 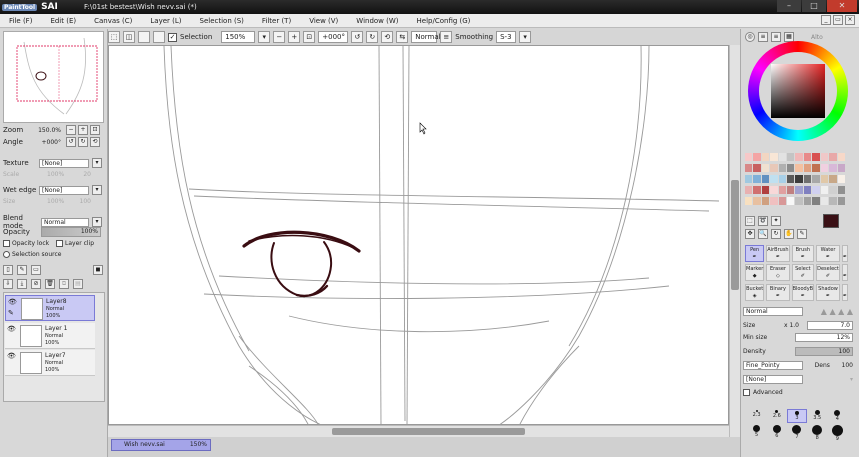 What do you see at coordinates (750, 221) in the screenshot?
I see `rect-select-icon: ⬚` at bounding box center [750, 221].